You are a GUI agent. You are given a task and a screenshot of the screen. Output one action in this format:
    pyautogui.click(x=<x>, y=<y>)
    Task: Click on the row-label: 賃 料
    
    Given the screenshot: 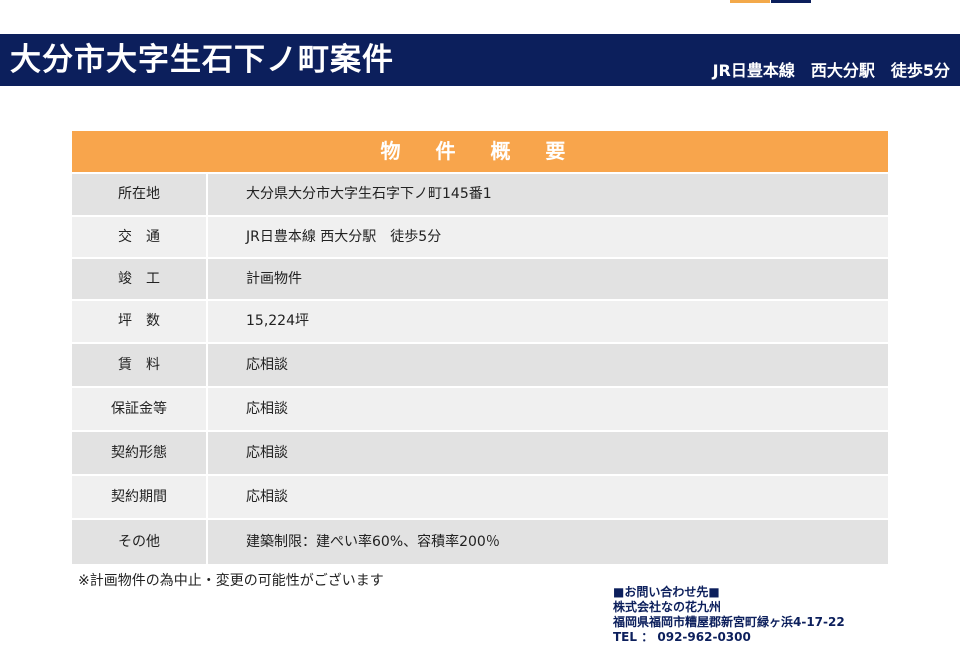 What is the action you would take?
    pyautogui.click(x=140, y=365)
    